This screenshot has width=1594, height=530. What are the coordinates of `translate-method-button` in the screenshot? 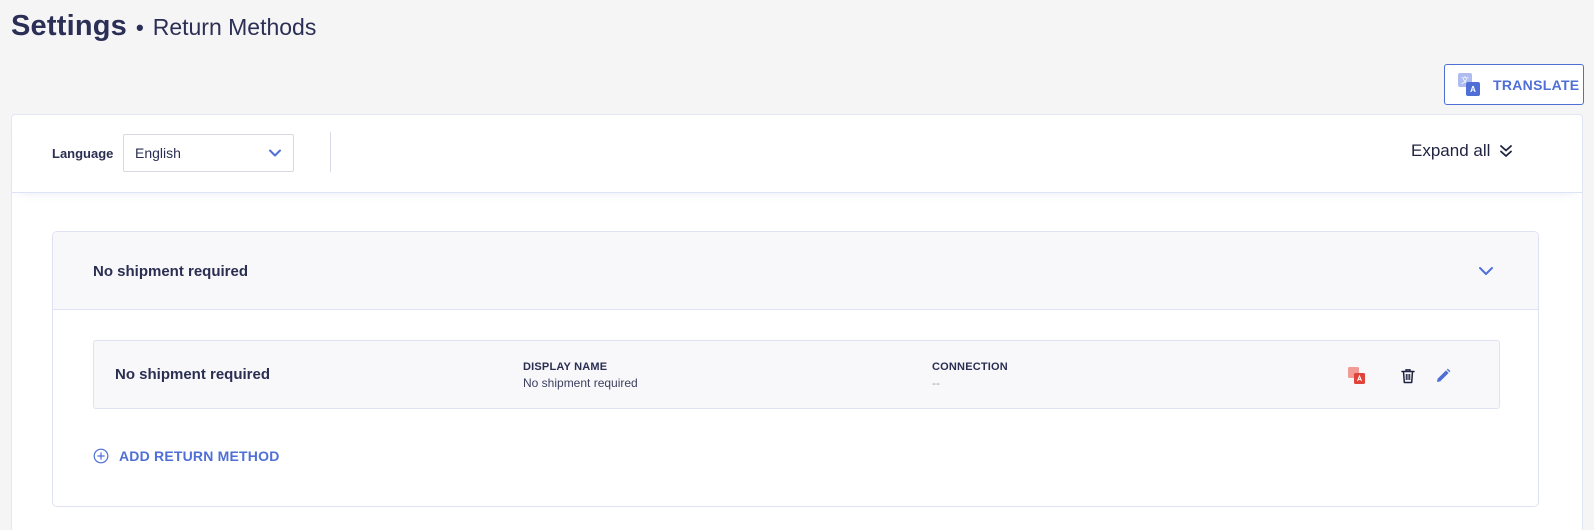 It's located at (1357, 376).